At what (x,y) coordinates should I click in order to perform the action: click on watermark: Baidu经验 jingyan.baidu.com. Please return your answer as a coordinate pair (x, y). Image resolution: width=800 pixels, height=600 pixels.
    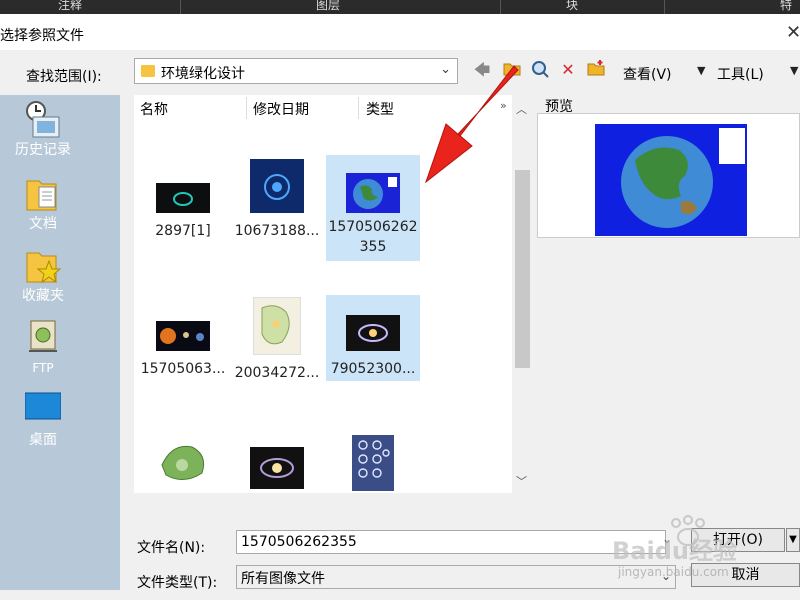
    Looking at the image, I should click on (706, 550).